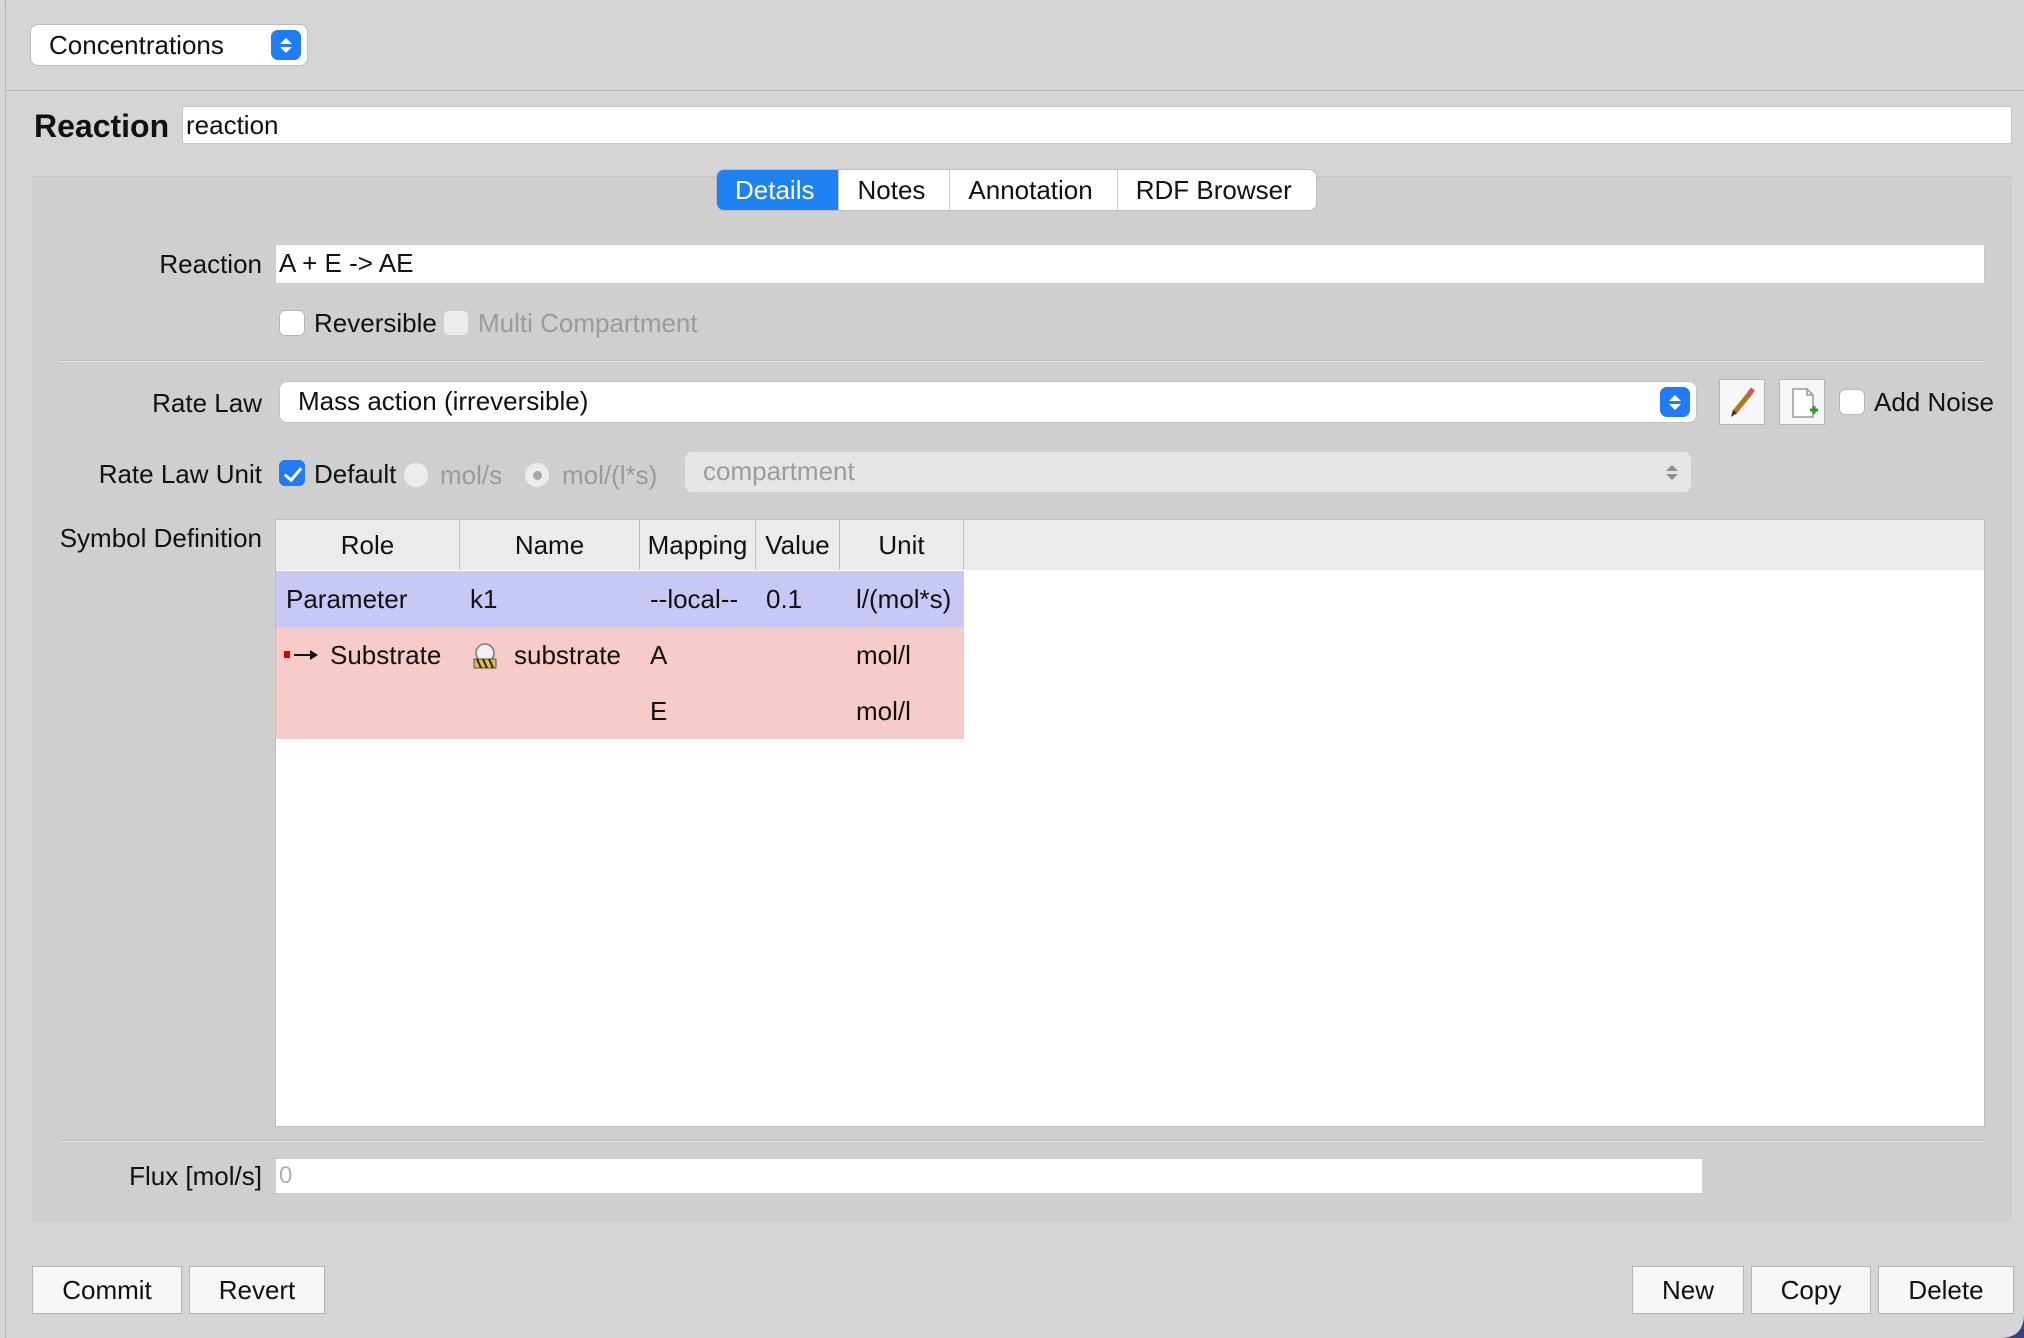 The image size is (2024, 1338). I want to click on table-row: Parameter k1 --local-- 0.1 l/(mol*s), so click(620, 599).